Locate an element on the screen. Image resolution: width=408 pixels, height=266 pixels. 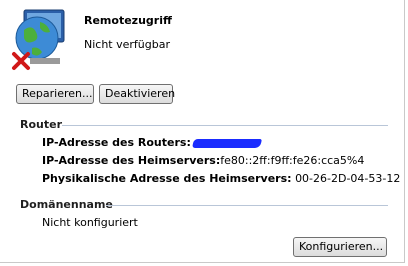
home-server-ip-label: IP-Adresse des Heimservers: is located at coordinates (131, 160).